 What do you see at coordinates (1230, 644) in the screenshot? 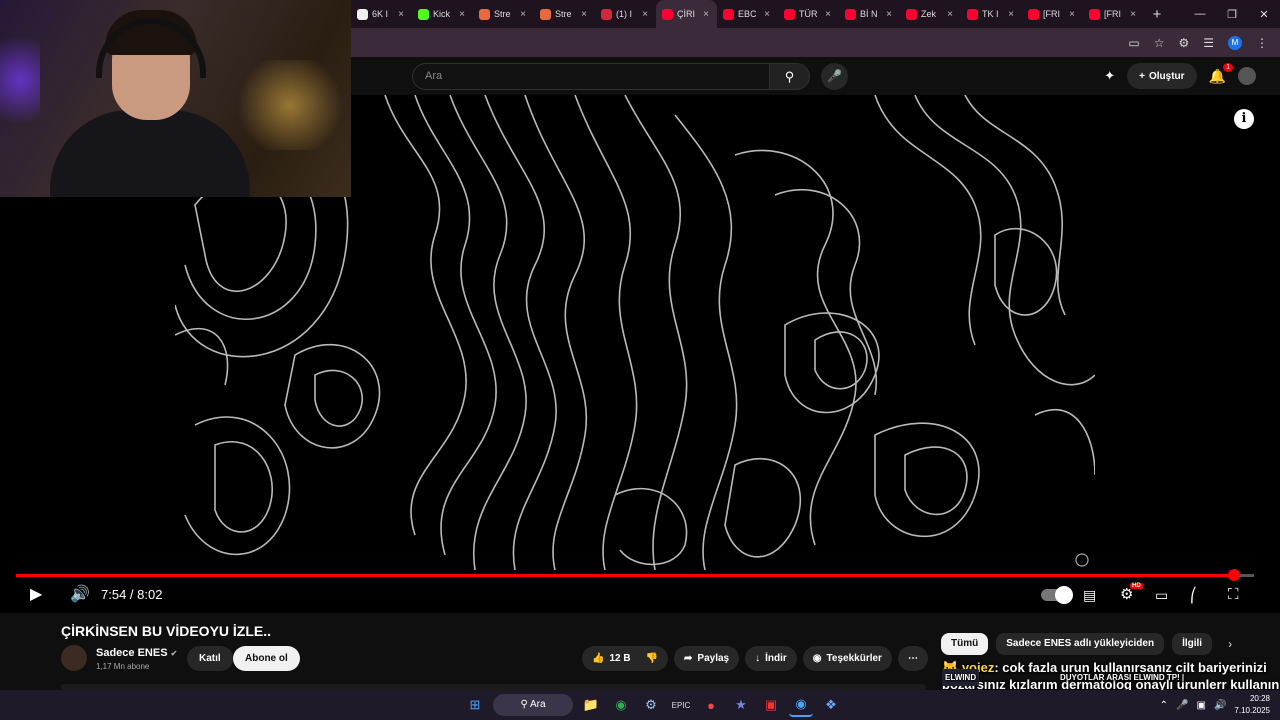
I see `chevron-right-icon: ›` at bounding box center [1230, 644].